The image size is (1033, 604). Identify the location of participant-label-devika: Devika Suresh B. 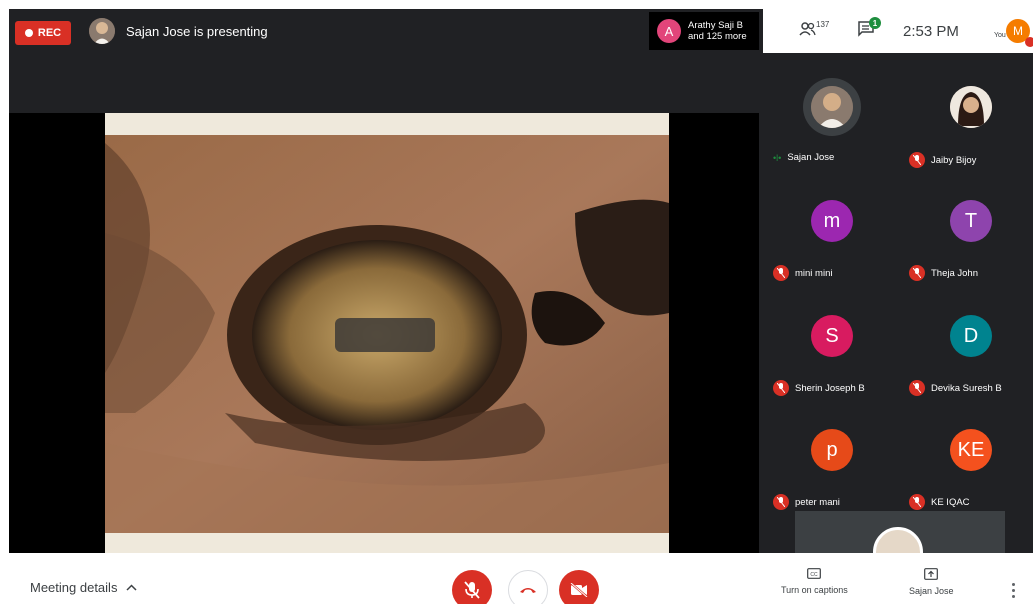
(955, 388).